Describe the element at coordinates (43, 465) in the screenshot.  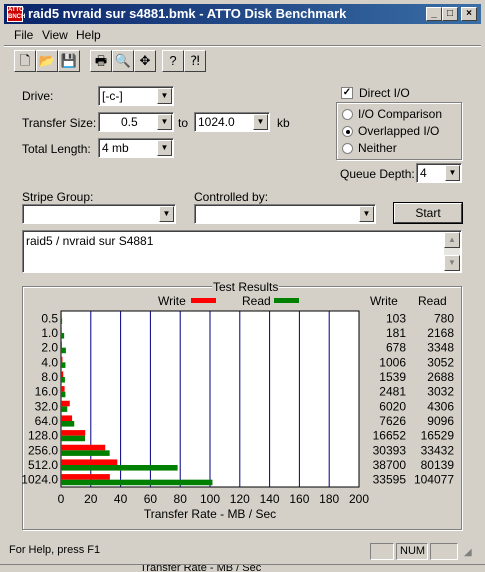
I see `y-tick-label: 512.0` at that location.